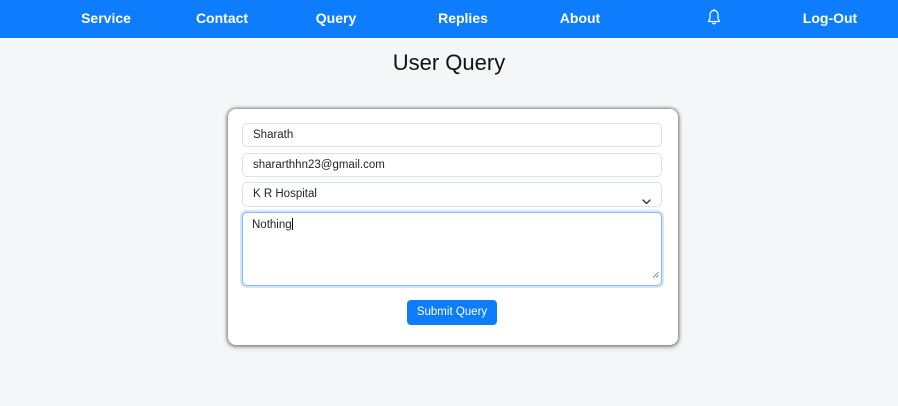  I want to click on message-textarea: Nothing, so click(452, 249).